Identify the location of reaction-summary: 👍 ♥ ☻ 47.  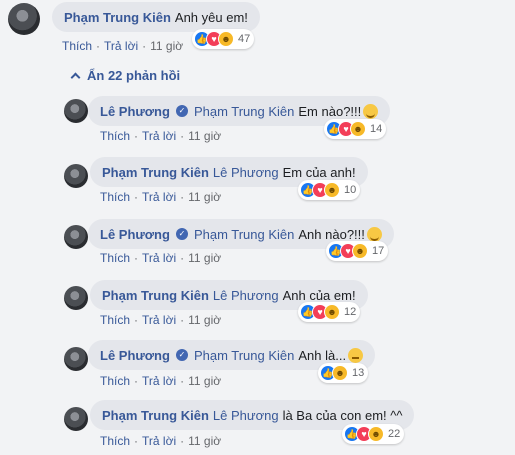
(223, 39).